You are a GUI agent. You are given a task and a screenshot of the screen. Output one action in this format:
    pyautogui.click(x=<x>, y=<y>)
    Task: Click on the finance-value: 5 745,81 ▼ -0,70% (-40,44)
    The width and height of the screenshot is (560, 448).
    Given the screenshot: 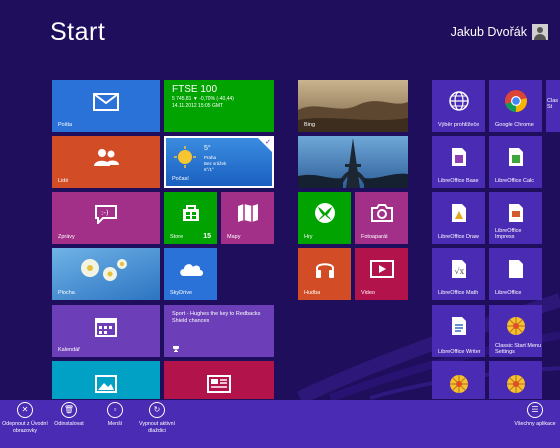 What is the action you would take?
    pyautogui.click(x=203, y=99)
    